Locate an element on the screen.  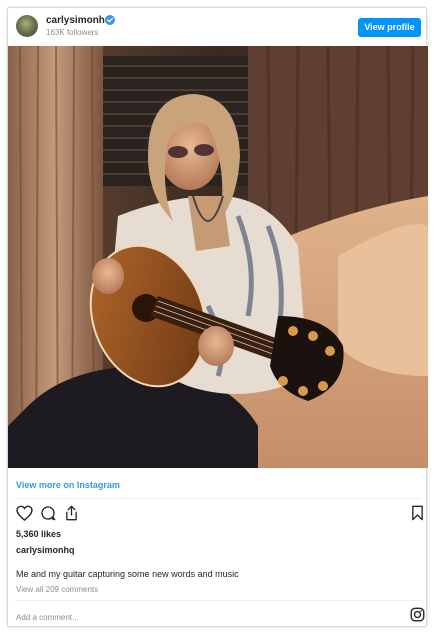
verified-badge-icon is located at coordinates (110, 20).